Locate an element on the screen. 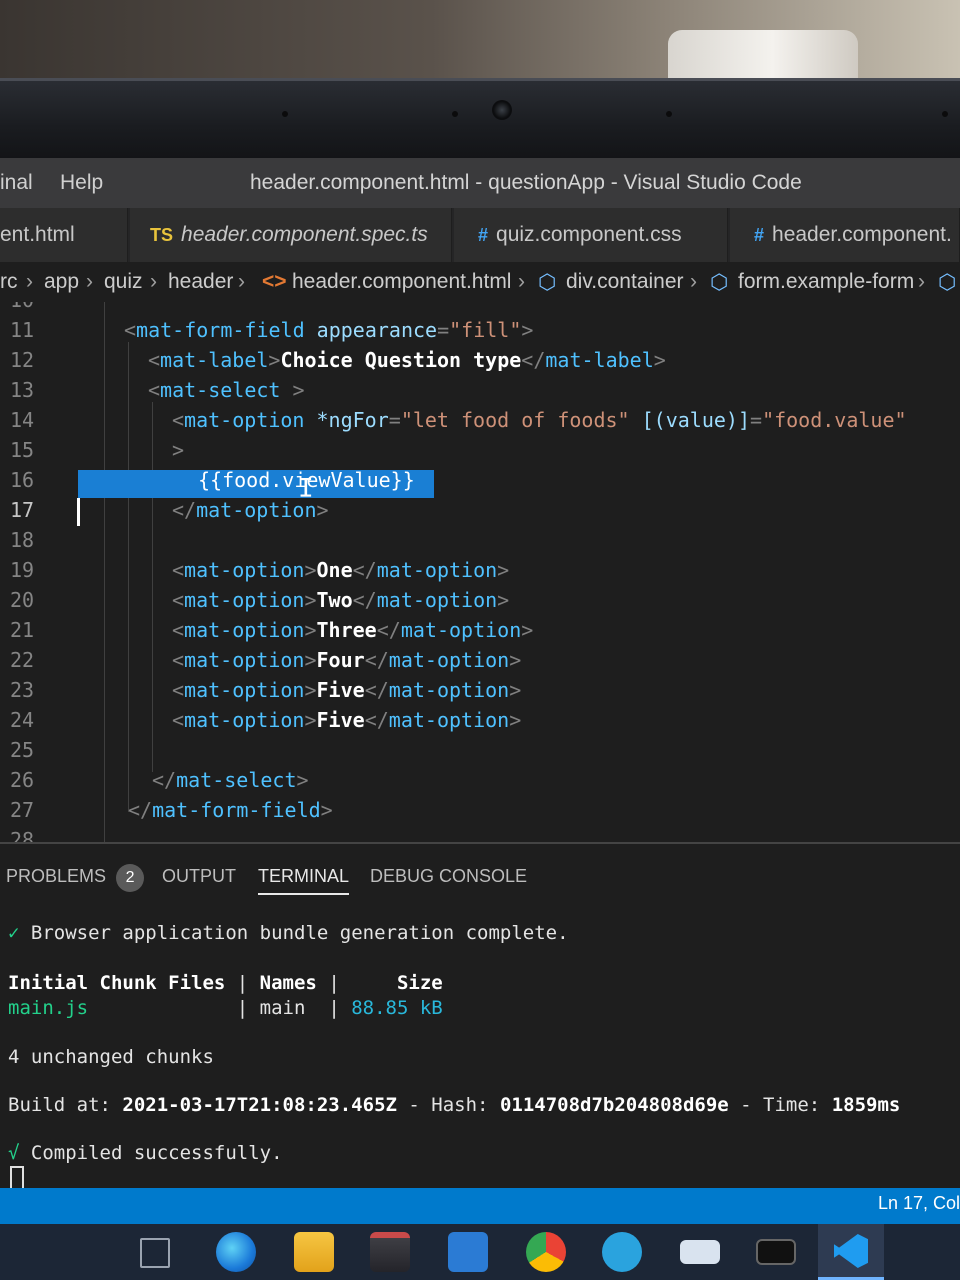 This screenshot has height=1280, width=960. mail-icon is located at coordinates (468, 1252).